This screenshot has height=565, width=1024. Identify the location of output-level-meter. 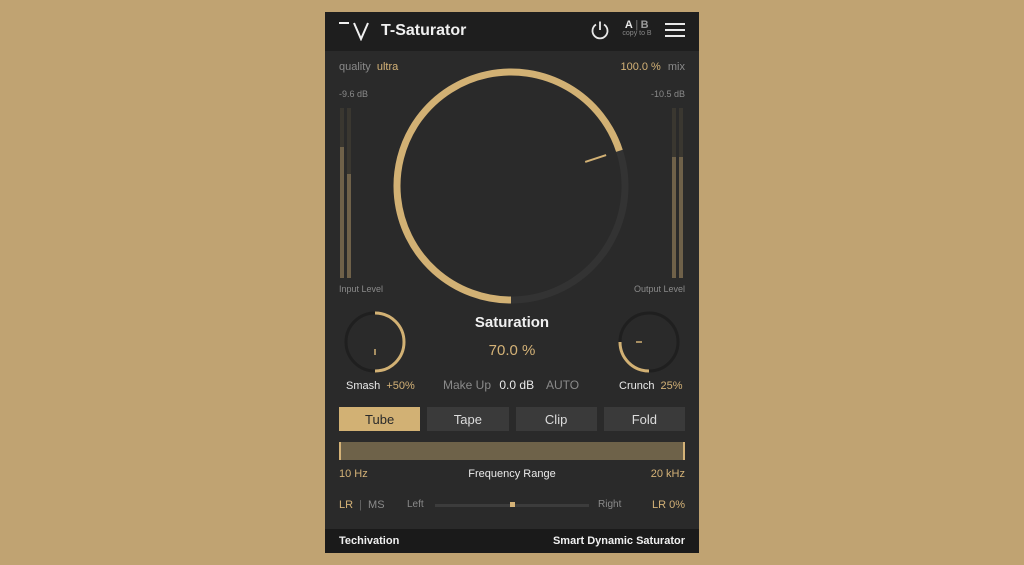
(678, 193).